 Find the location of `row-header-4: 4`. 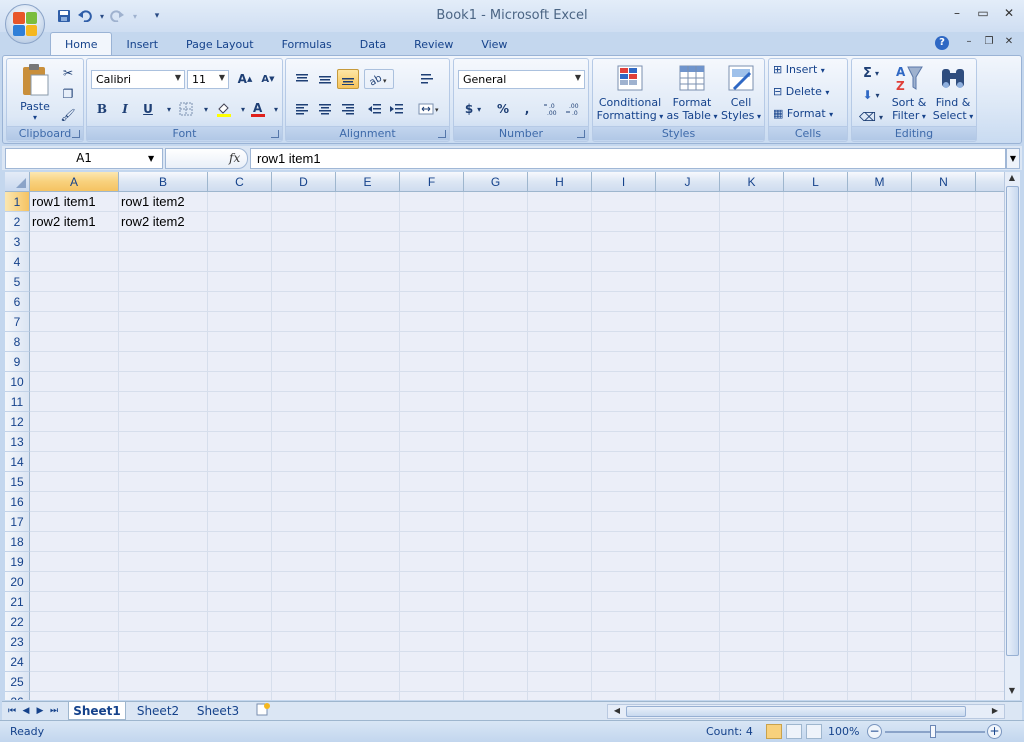

row-header-4: 4 is located at coordinates (17, 262).